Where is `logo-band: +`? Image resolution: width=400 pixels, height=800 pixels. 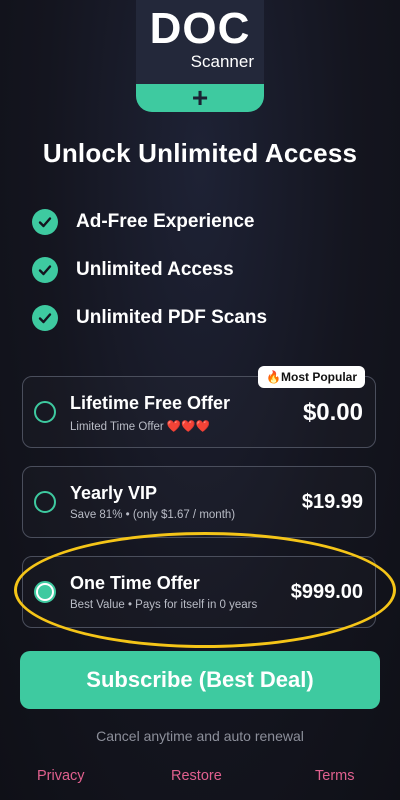 logo-band: + is located at coordinates (200, 98).